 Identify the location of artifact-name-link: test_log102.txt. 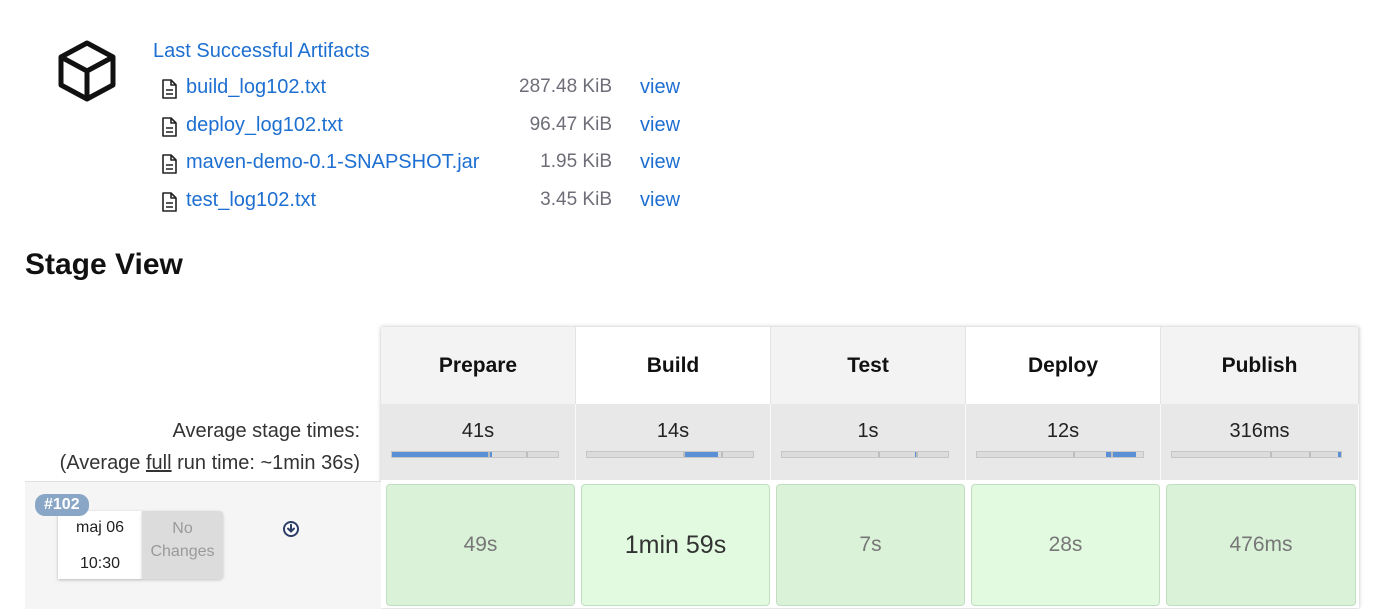
(251, 200).